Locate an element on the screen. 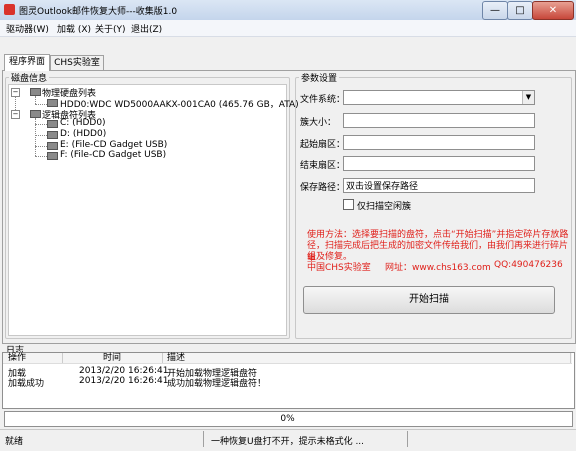 The width and height of the screenshot is (576, 451). save-path-label: 保存路径： is located at coordinates (323, 188).